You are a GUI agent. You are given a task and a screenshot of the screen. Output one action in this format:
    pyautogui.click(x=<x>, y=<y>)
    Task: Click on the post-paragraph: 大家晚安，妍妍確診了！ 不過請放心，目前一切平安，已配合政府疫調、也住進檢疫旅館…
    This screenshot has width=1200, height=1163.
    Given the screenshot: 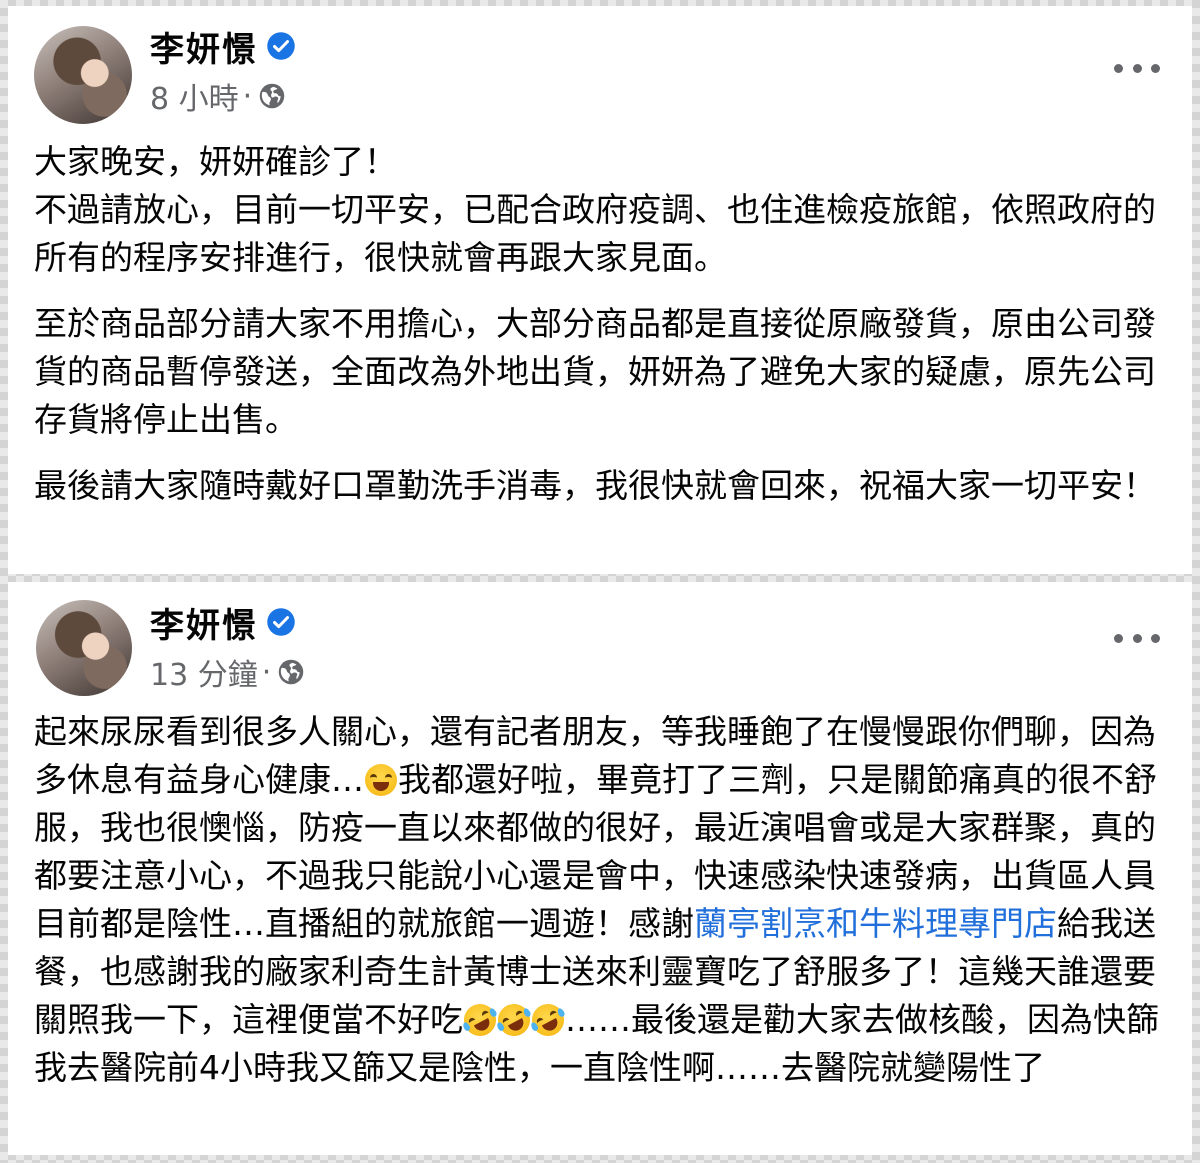 What is the action you would take?
    pyautogui.click(x=595, y=209)
    